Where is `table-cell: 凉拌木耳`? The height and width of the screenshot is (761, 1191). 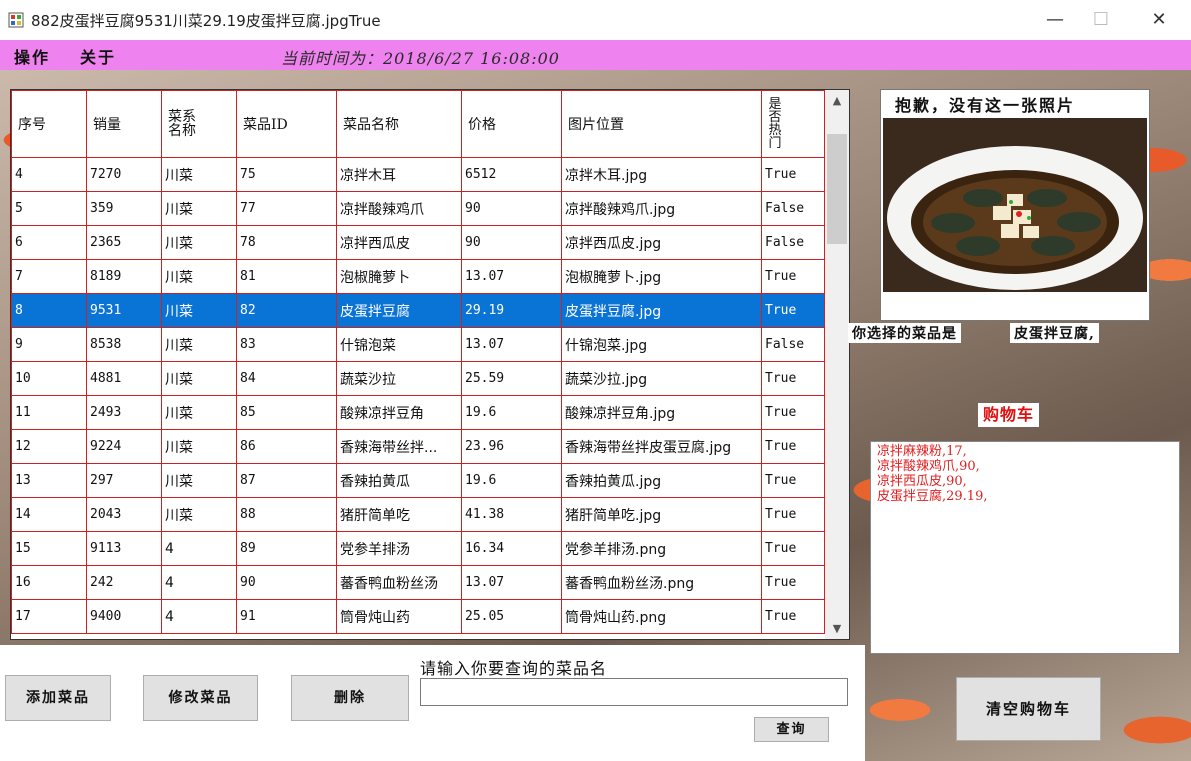 table-cell: 凉拌木耳 is located at coordinates (399, 174).